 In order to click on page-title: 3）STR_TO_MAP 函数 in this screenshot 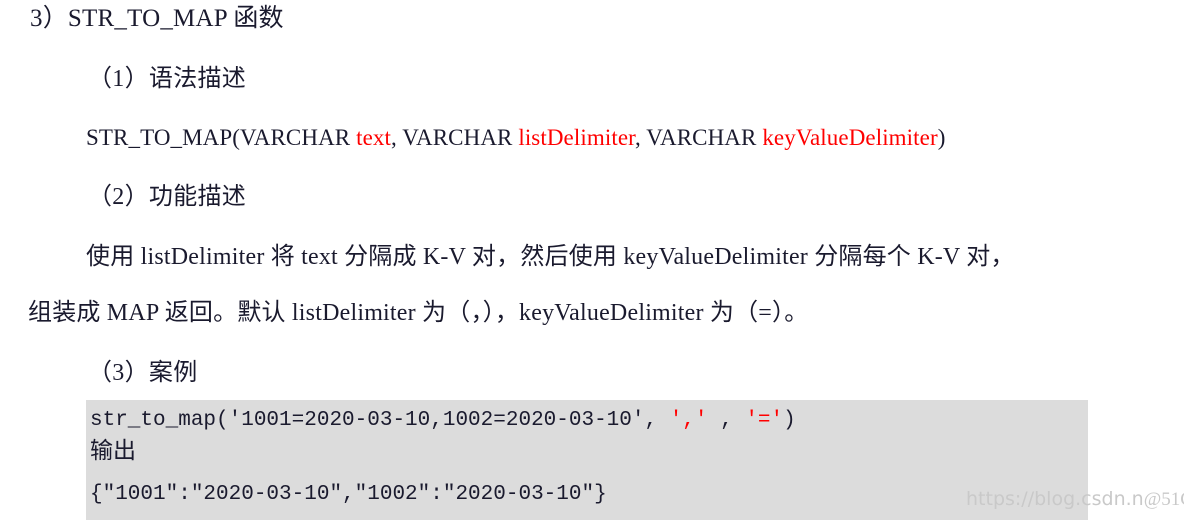, I will do `click(157, 18)`.